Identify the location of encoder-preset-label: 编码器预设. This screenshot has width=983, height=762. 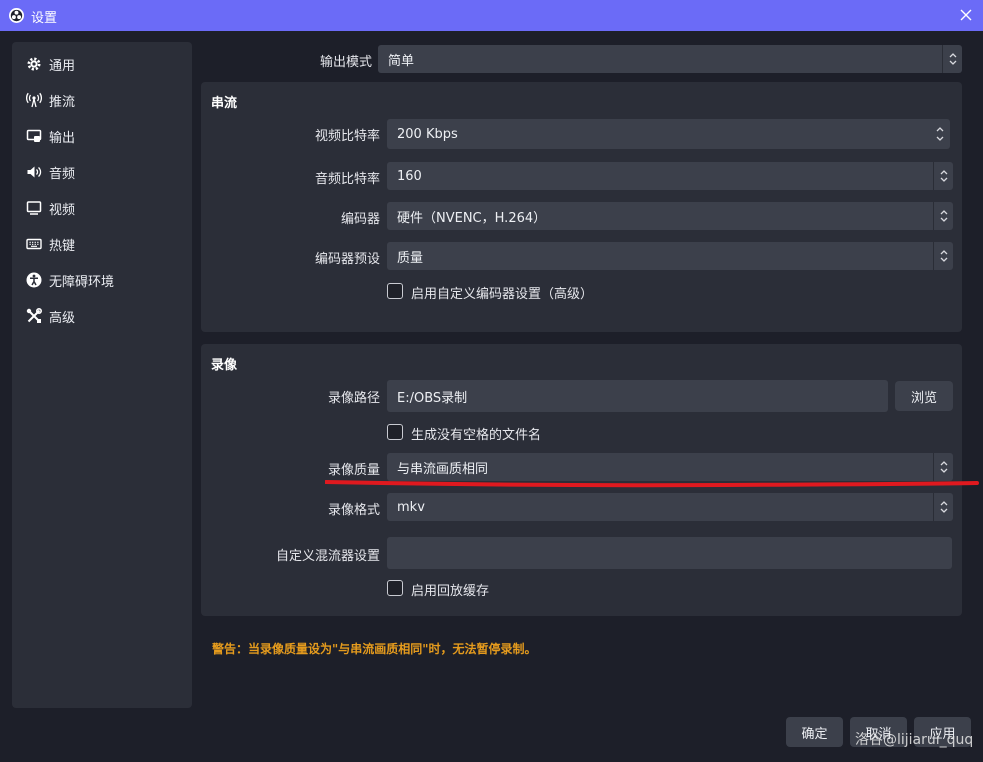
(347, 259).